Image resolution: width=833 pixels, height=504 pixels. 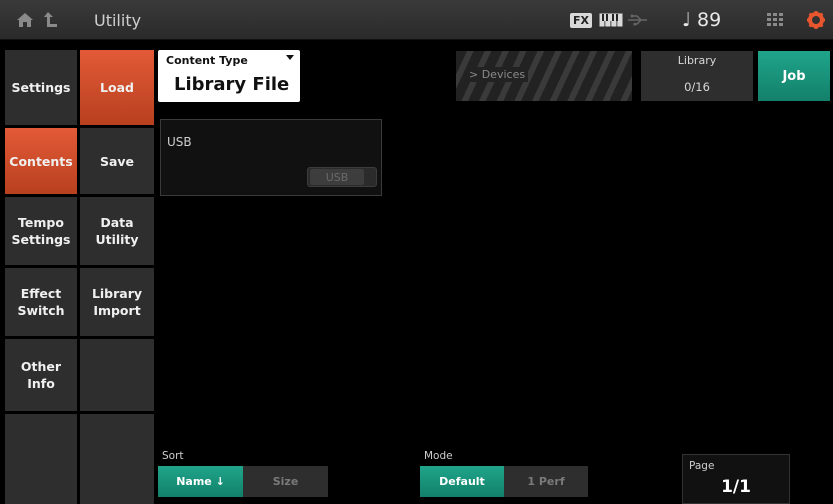 What do you see at coordinates (497, 74) in the screenshot?
I see `devices-label: > Devices` at bounding box center [497, 74].